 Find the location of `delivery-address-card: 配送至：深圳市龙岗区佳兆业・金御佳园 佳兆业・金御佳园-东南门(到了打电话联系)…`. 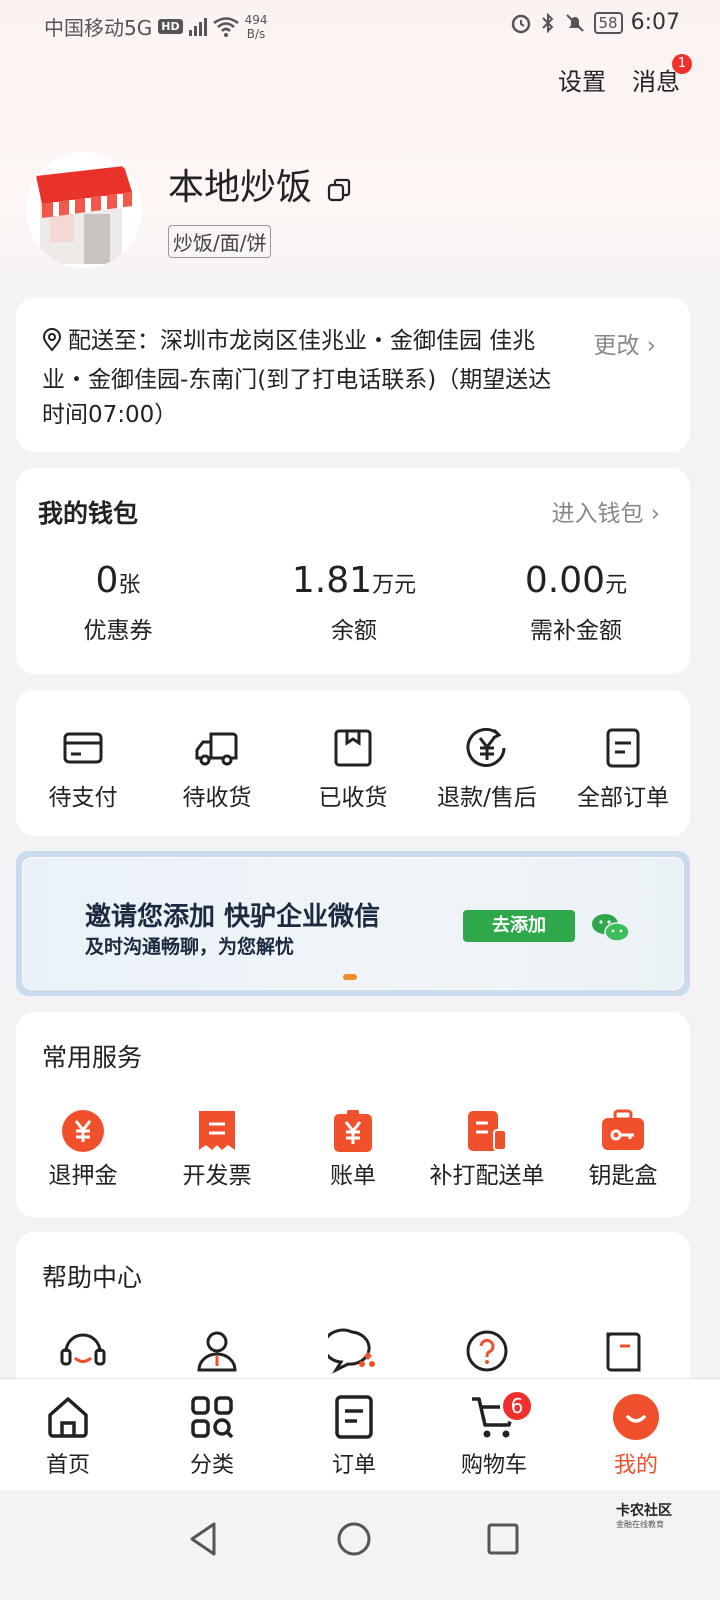

delivery-address-card: 配送至：深圳市龙岗区佳兆业・金御佳园 佳兆业・金御佳园-东南门(到了打电话联系)… is located at coordinates (353, 375).